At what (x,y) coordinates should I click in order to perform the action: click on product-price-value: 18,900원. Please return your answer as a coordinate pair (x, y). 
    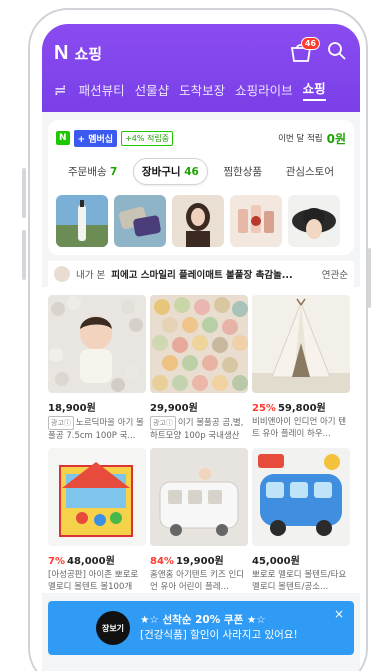
    Looking at the image, I should click on (72, 408).